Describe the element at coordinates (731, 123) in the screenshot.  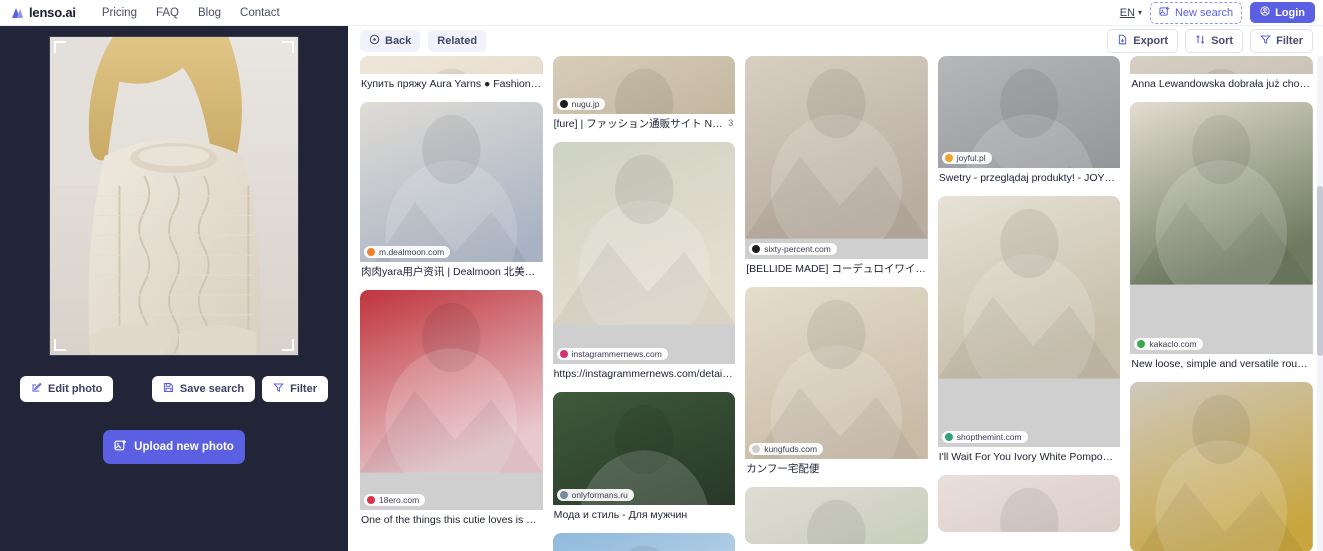
I see `result-count-badge: 3` at that location.